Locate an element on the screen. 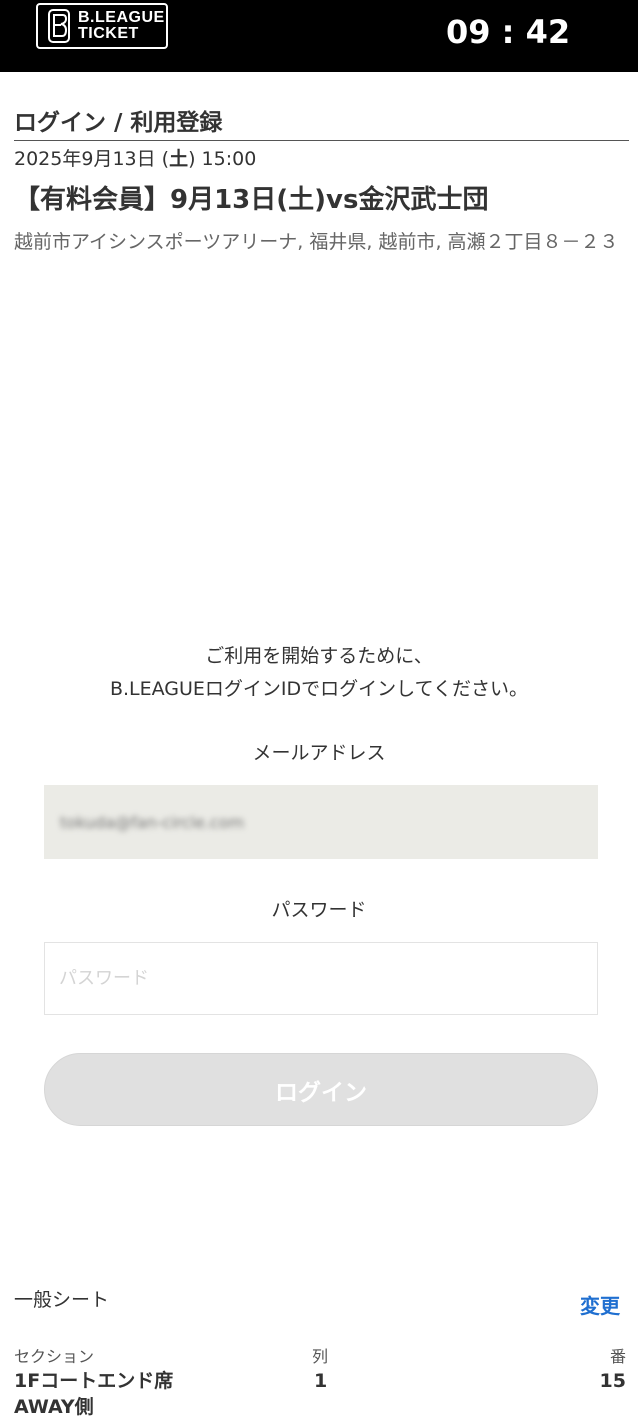 This screenshot has width=638, height=1424. event-datetime: 2025年9月13日 (土) 15:00 is located at coordinates (135, 159).